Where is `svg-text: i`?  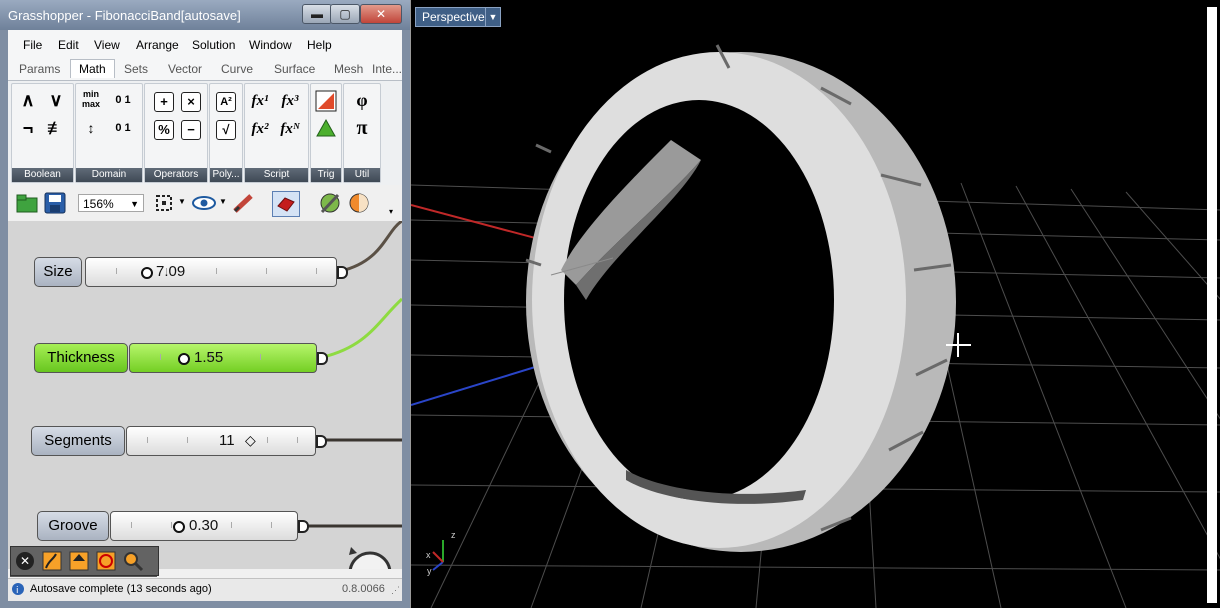
svg-text: i is located at coordinates (17, 591).